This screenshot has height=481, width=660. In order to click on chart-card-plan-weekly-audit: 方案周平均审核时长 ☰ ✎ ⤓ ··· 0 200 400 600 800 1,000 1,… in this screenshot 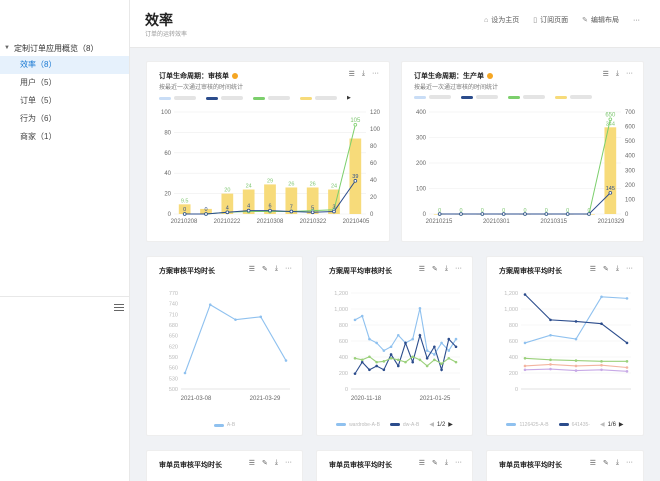, I will do `click(394, 346)`.